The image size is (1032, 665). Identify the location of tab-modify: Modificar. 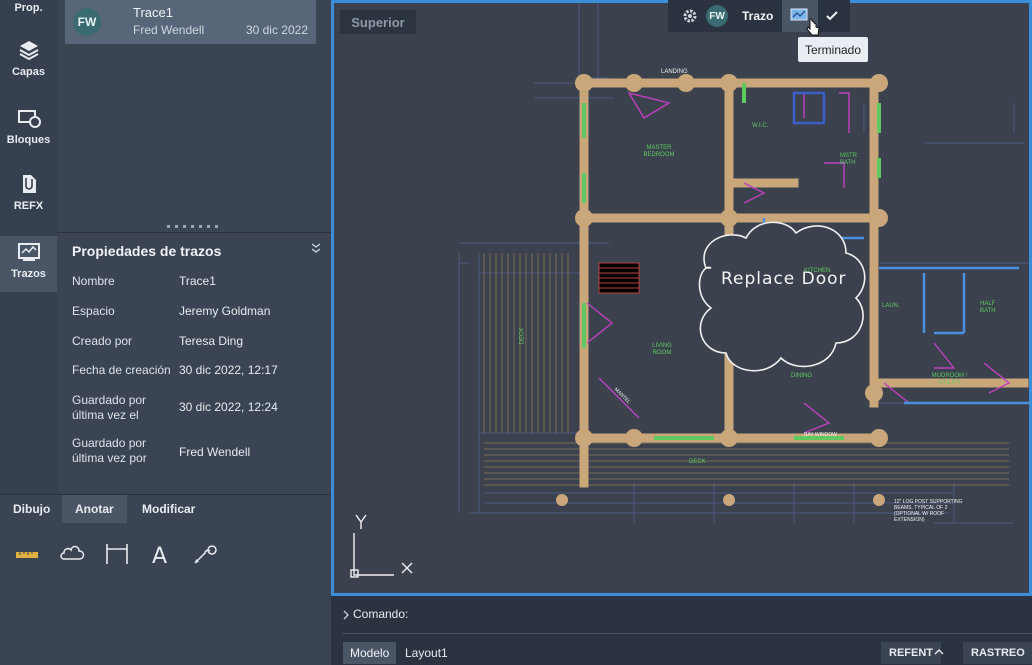
(168, 509).